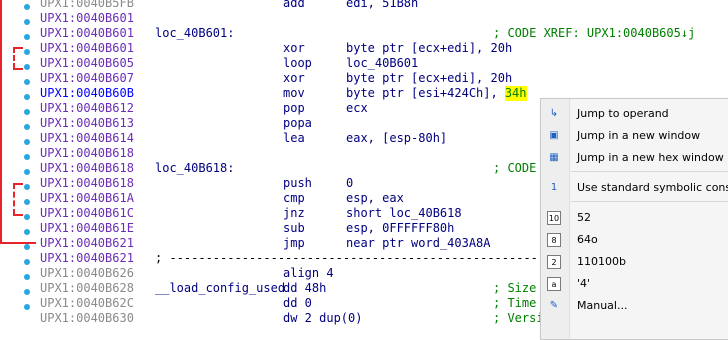 This screenshot has height=340, width=728. I want to click on address: UPX1:0040B61A, so click(87, 198).